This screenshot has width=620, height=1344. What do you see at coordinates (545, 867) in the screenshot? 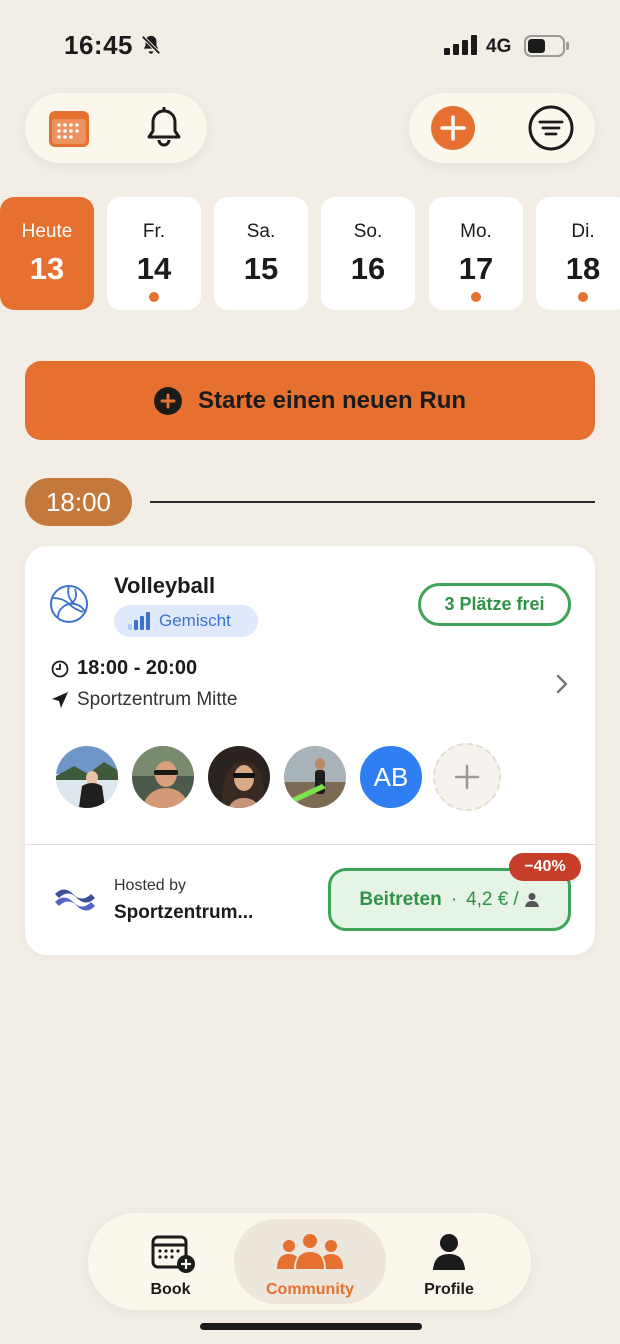
I see `discount-badge: −40%` at bounding box center [545, 867].